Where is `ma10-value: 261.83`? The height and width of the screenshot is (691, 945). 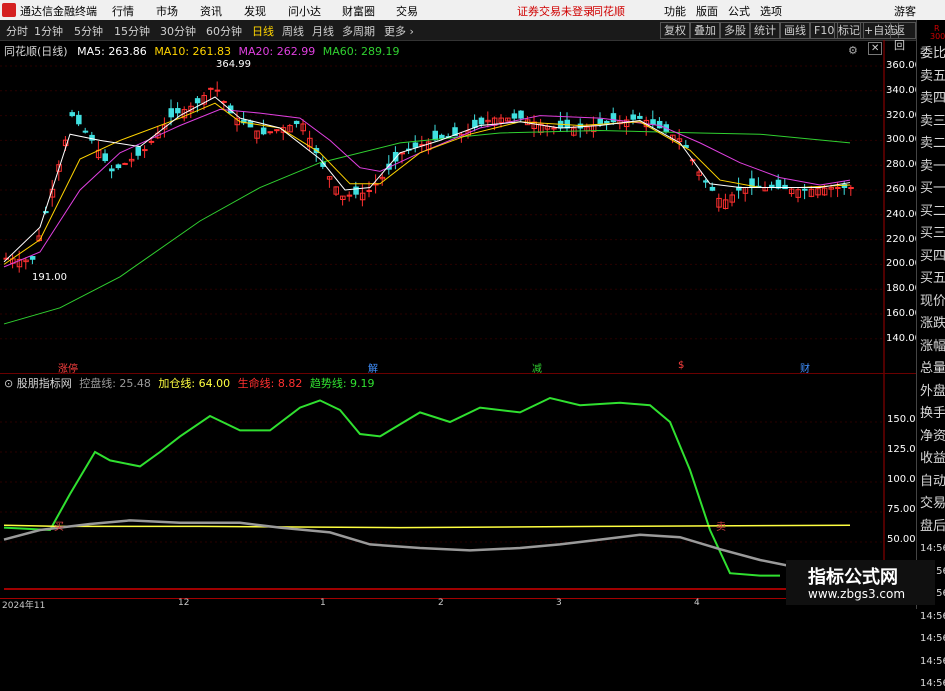
ma10-value: 261.83 is located at coordinates (212, 51).